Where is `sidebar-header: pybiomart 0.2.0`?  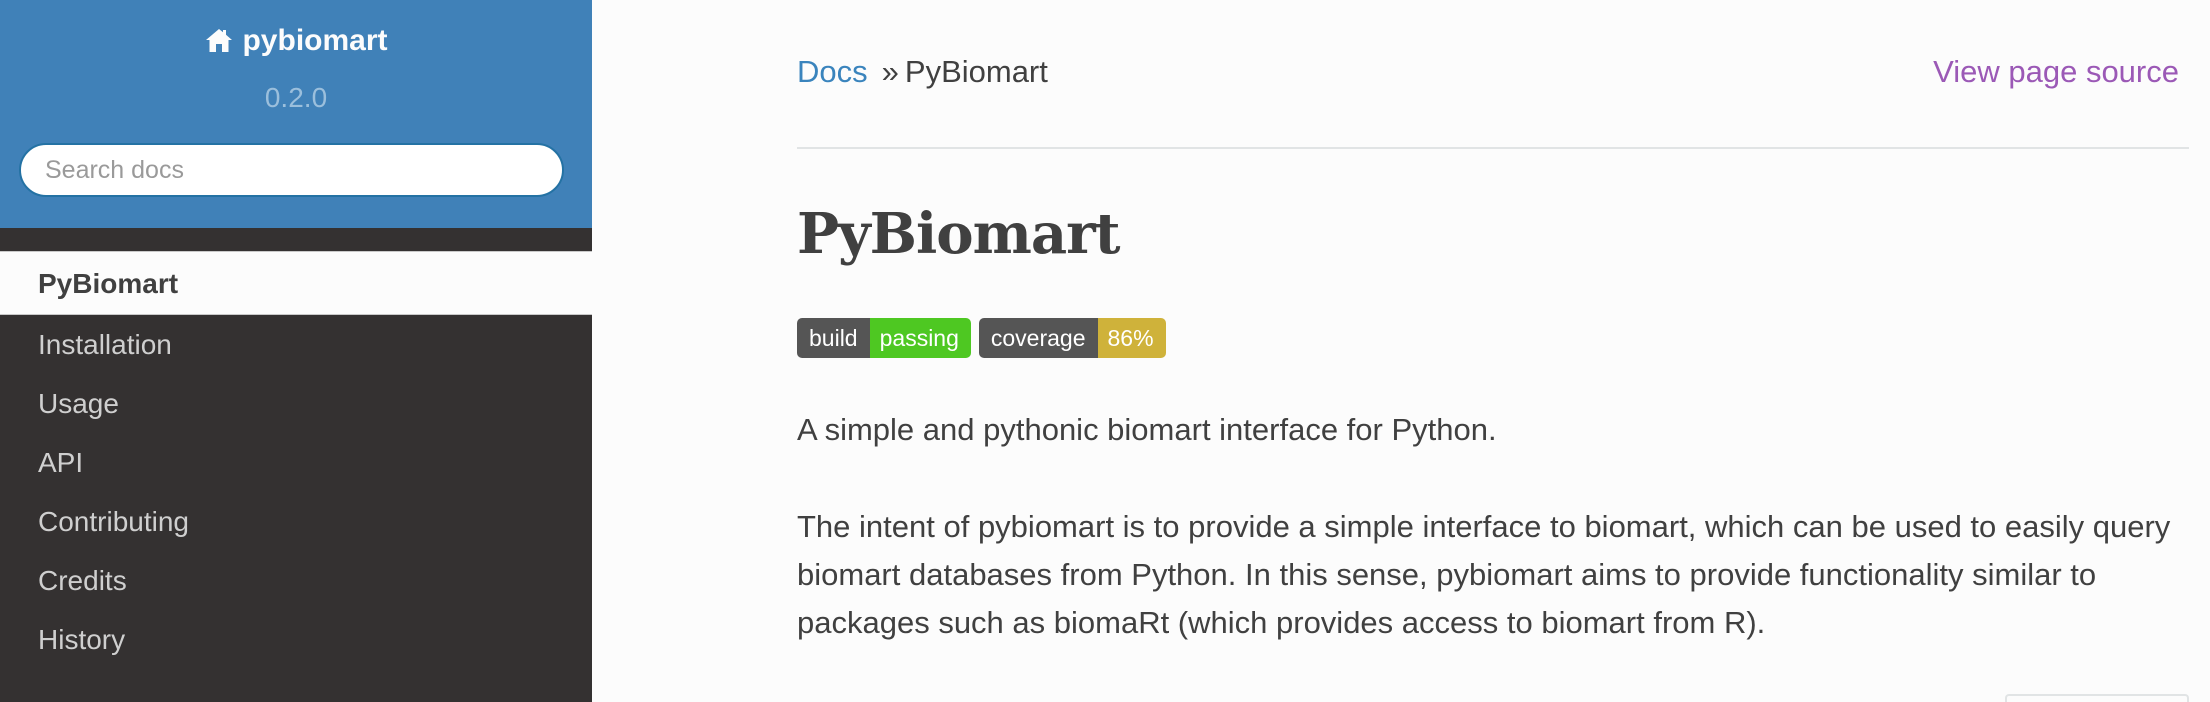 sidebar-header: pybiomart 0.2.0 is located at coordinates (296, 114).